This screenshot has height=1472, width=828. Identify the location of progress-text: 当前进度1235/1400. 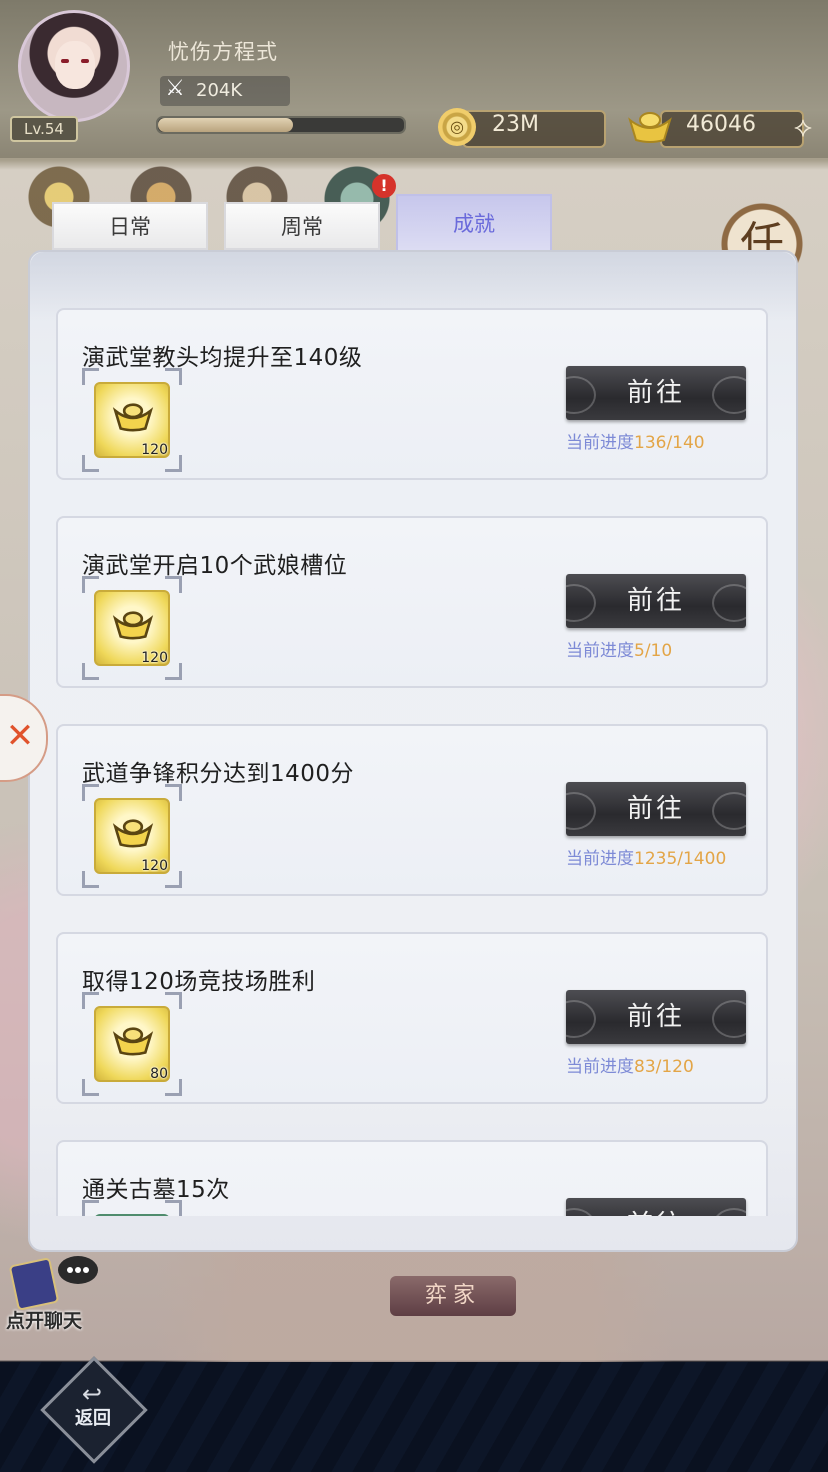
(669, 856).